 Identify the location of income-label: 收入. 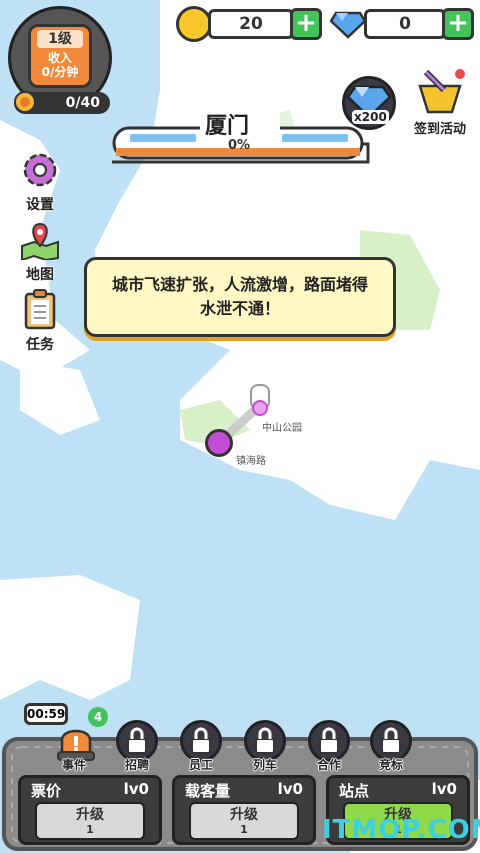
(59, 58).